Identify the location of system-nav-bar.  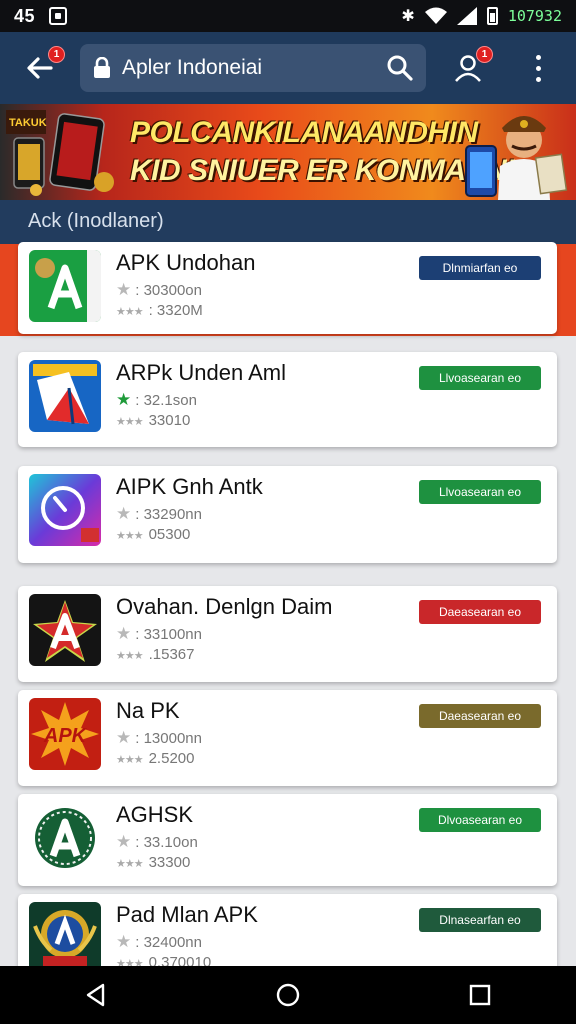
(288, 995).